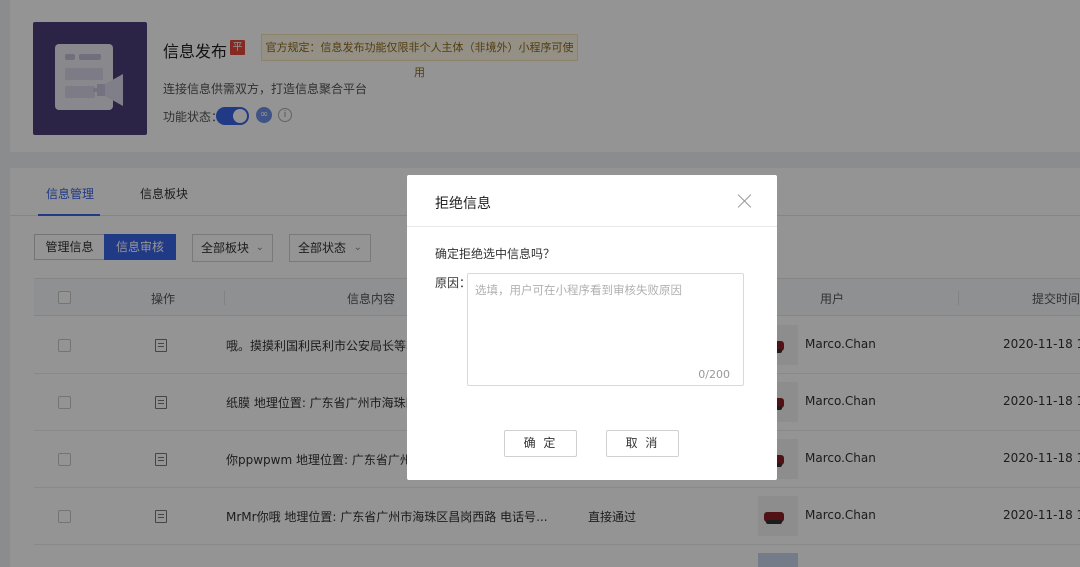 The width and height of the screenshot is (1080, 567). I want to click on reason-char-count: 0/200, so click(714, 374).